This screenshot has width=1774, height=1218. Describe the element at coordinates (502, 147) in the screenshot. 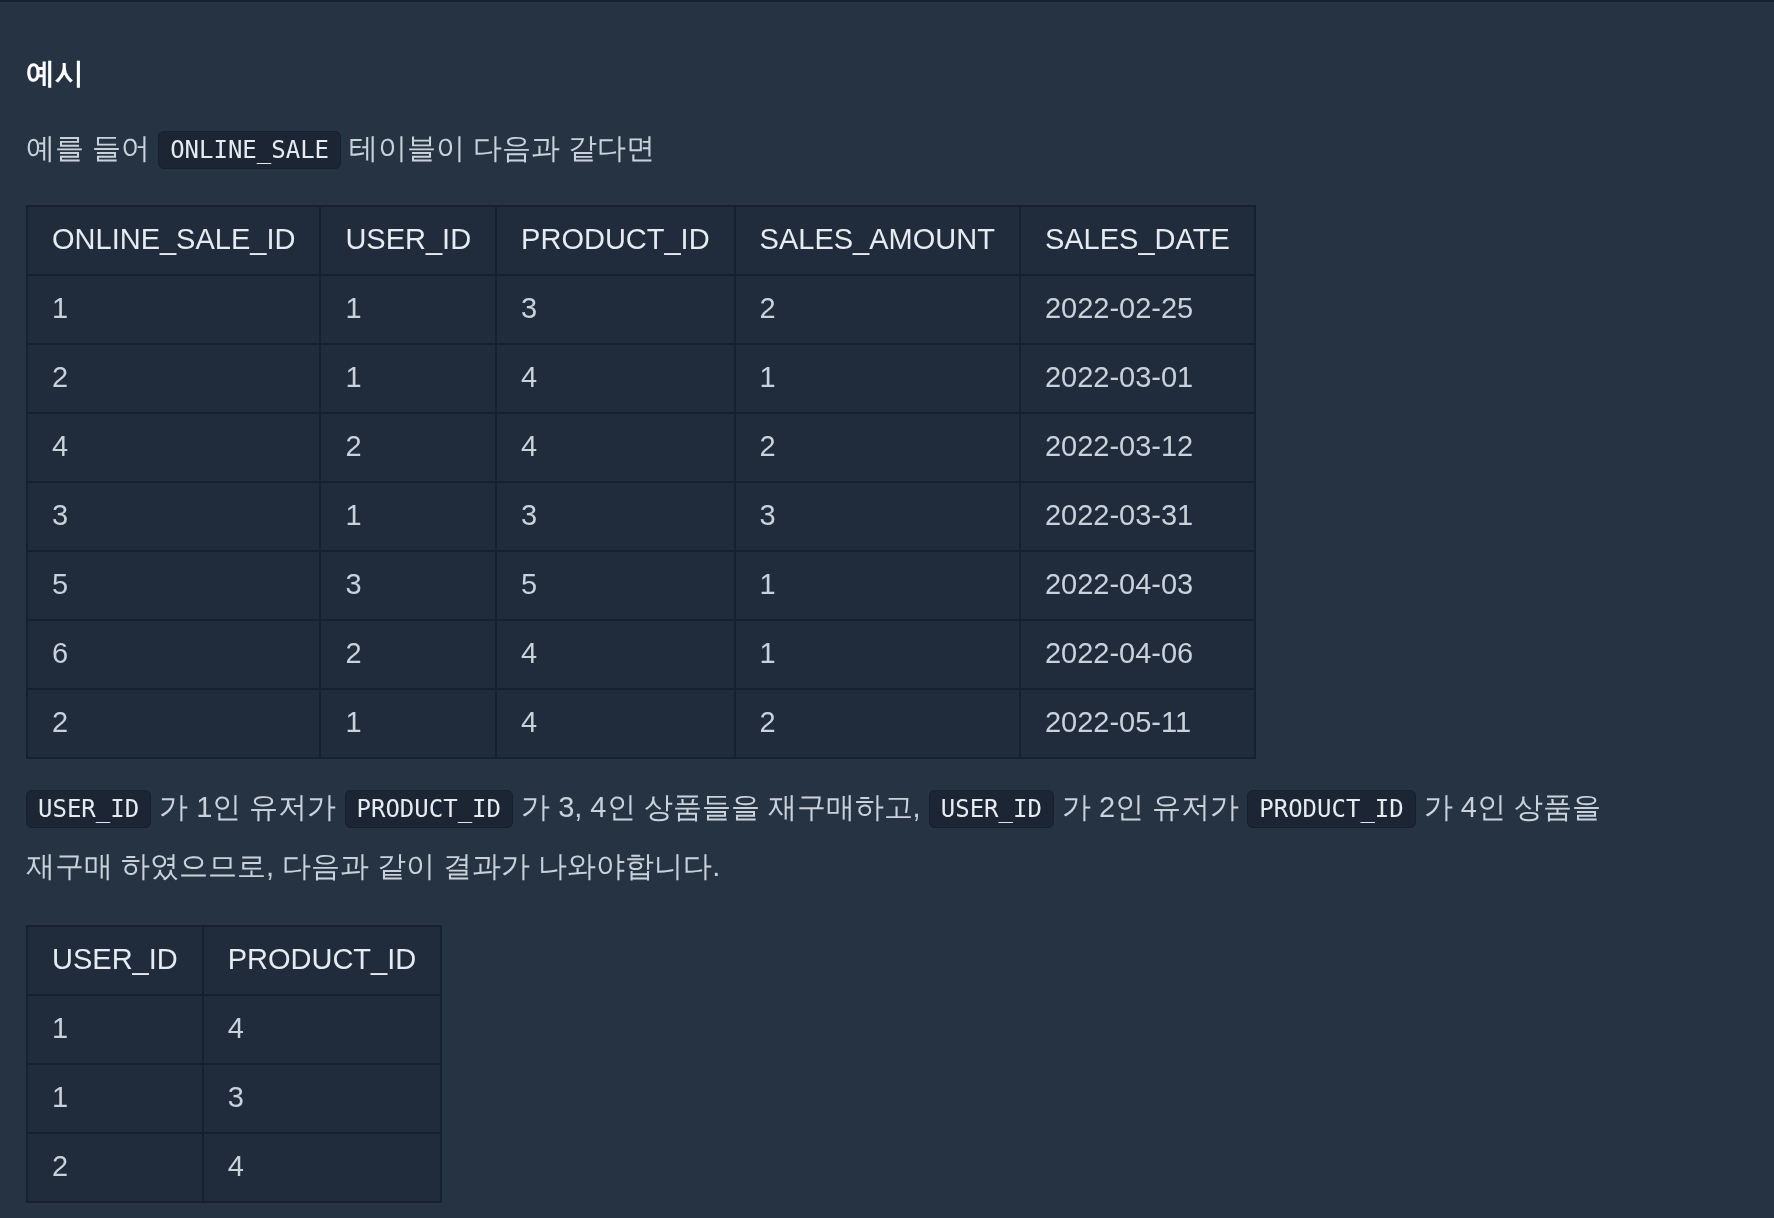

I see `paragraph-text: 테이블이 다음과 같다면` at that location.